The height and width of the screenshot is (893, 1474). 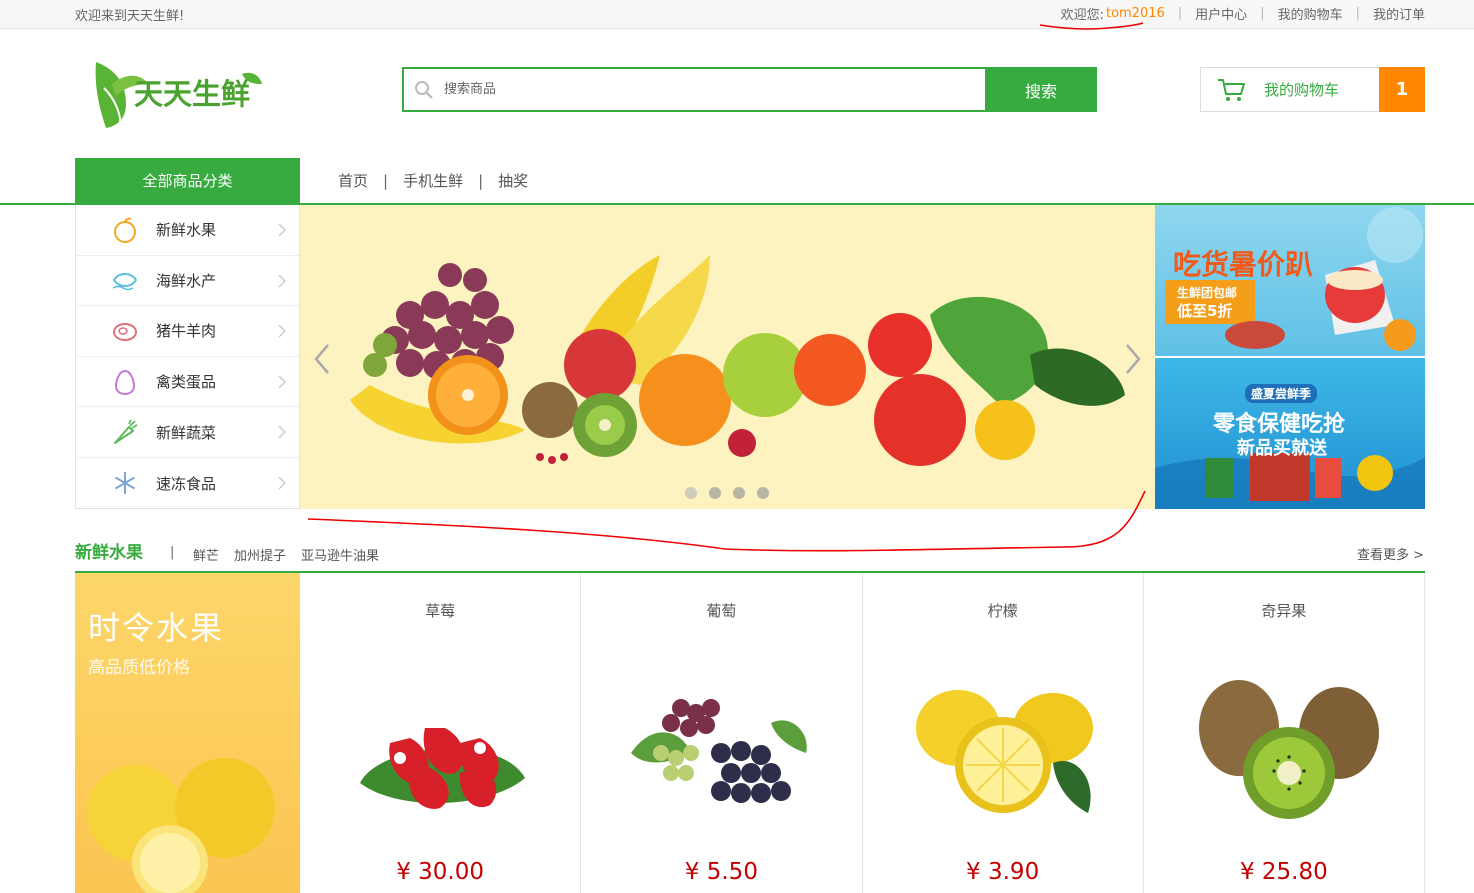 I want to click on promo-ad-summer-foodie: 吃货暑价趴 生鲜团包邮 低至5折, so click(x=1290, y=280).